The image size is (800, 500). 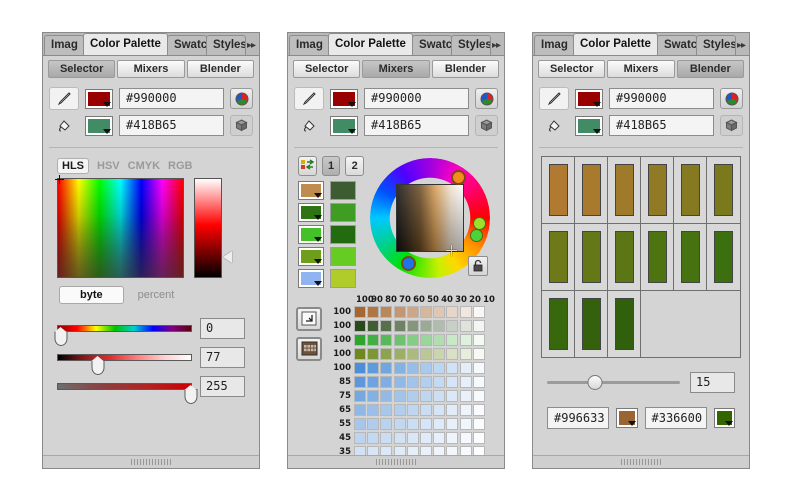 What do you see at coordinates (478, 265) in the screenshot?
I see `lock-open-icon` at bounding box center [478, 265].